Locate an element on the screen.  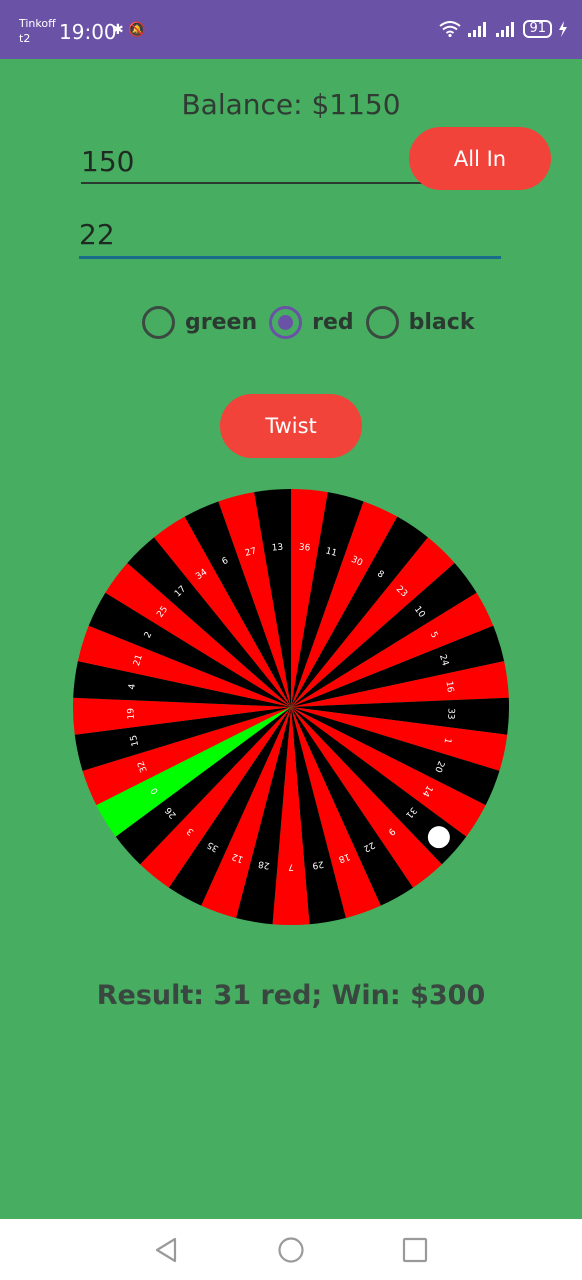
radio-green-button is located at coordinates (158, 322).